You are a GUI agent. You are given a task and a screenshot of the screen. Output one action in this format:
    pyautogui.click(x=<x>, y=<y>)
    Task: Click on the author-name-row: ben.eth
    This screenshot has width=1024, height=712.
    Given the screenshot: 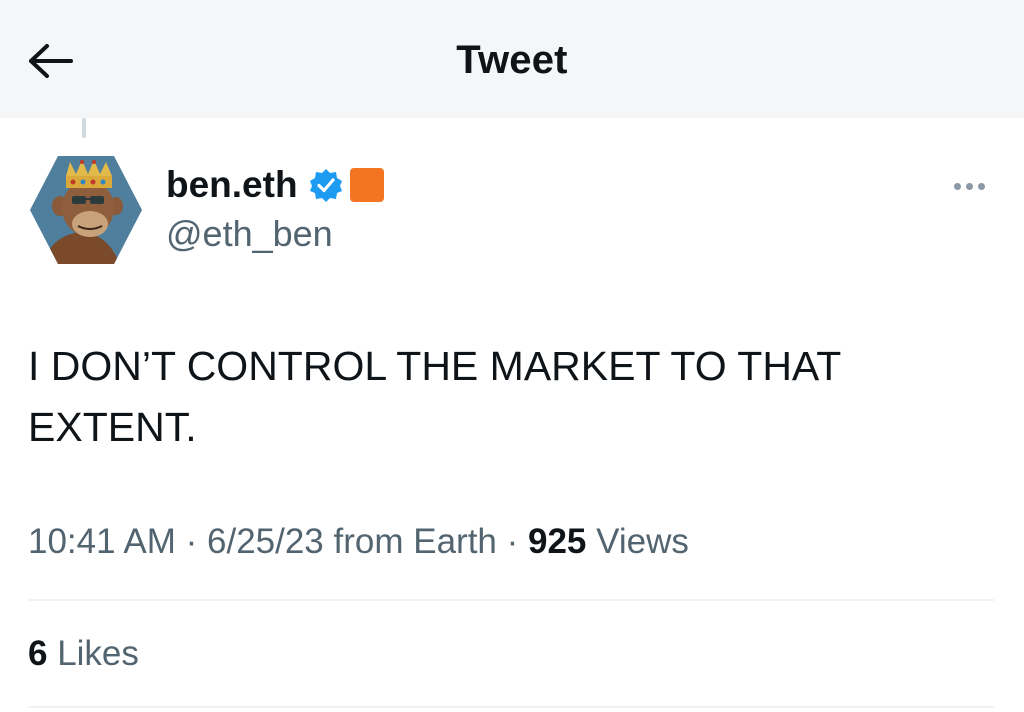 What is the action you would take?
    pyautogui.click(x=275, y=185)
    